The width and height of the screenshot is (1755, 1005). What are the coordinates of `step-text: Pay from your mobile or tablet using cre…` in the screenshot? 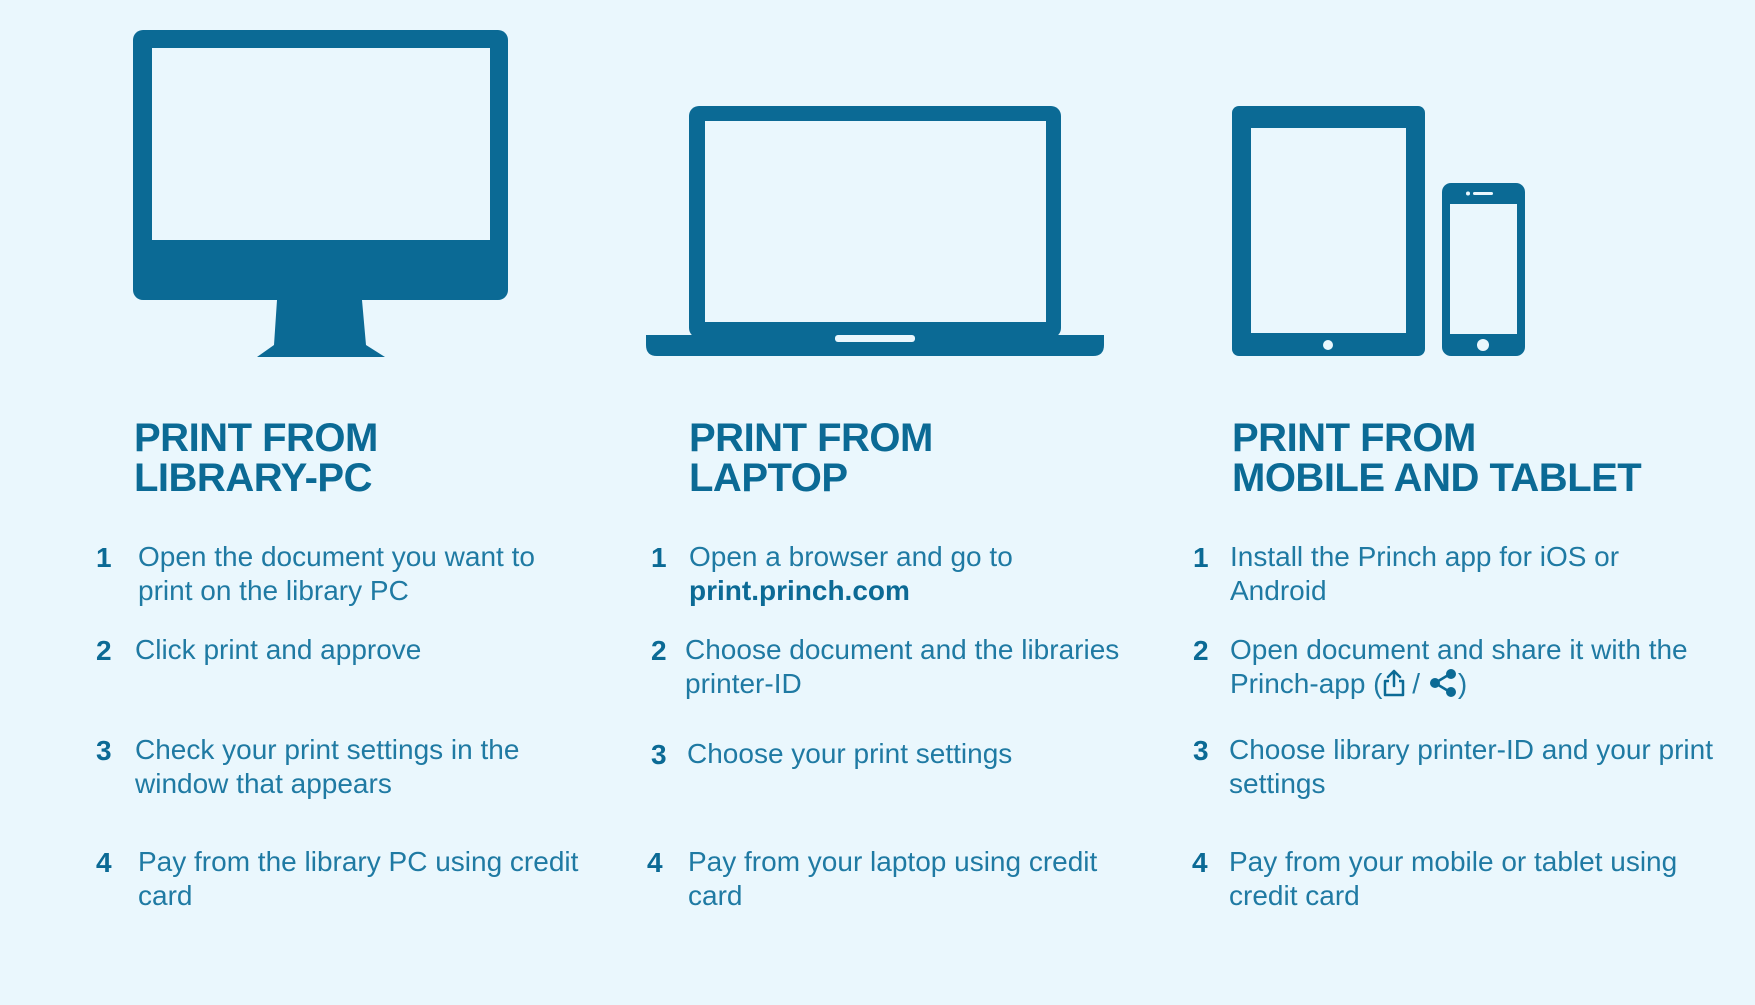 It's located at (1453, 878).